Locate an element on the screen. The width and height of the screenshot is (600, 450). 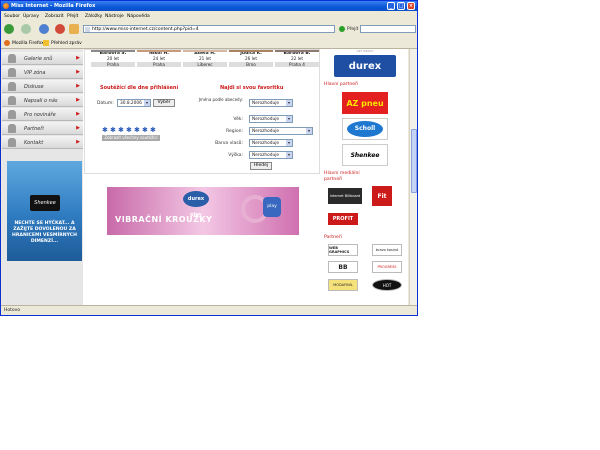
partner-logo-1: WEB GRAPHICS is located at coordinates (343, 250).